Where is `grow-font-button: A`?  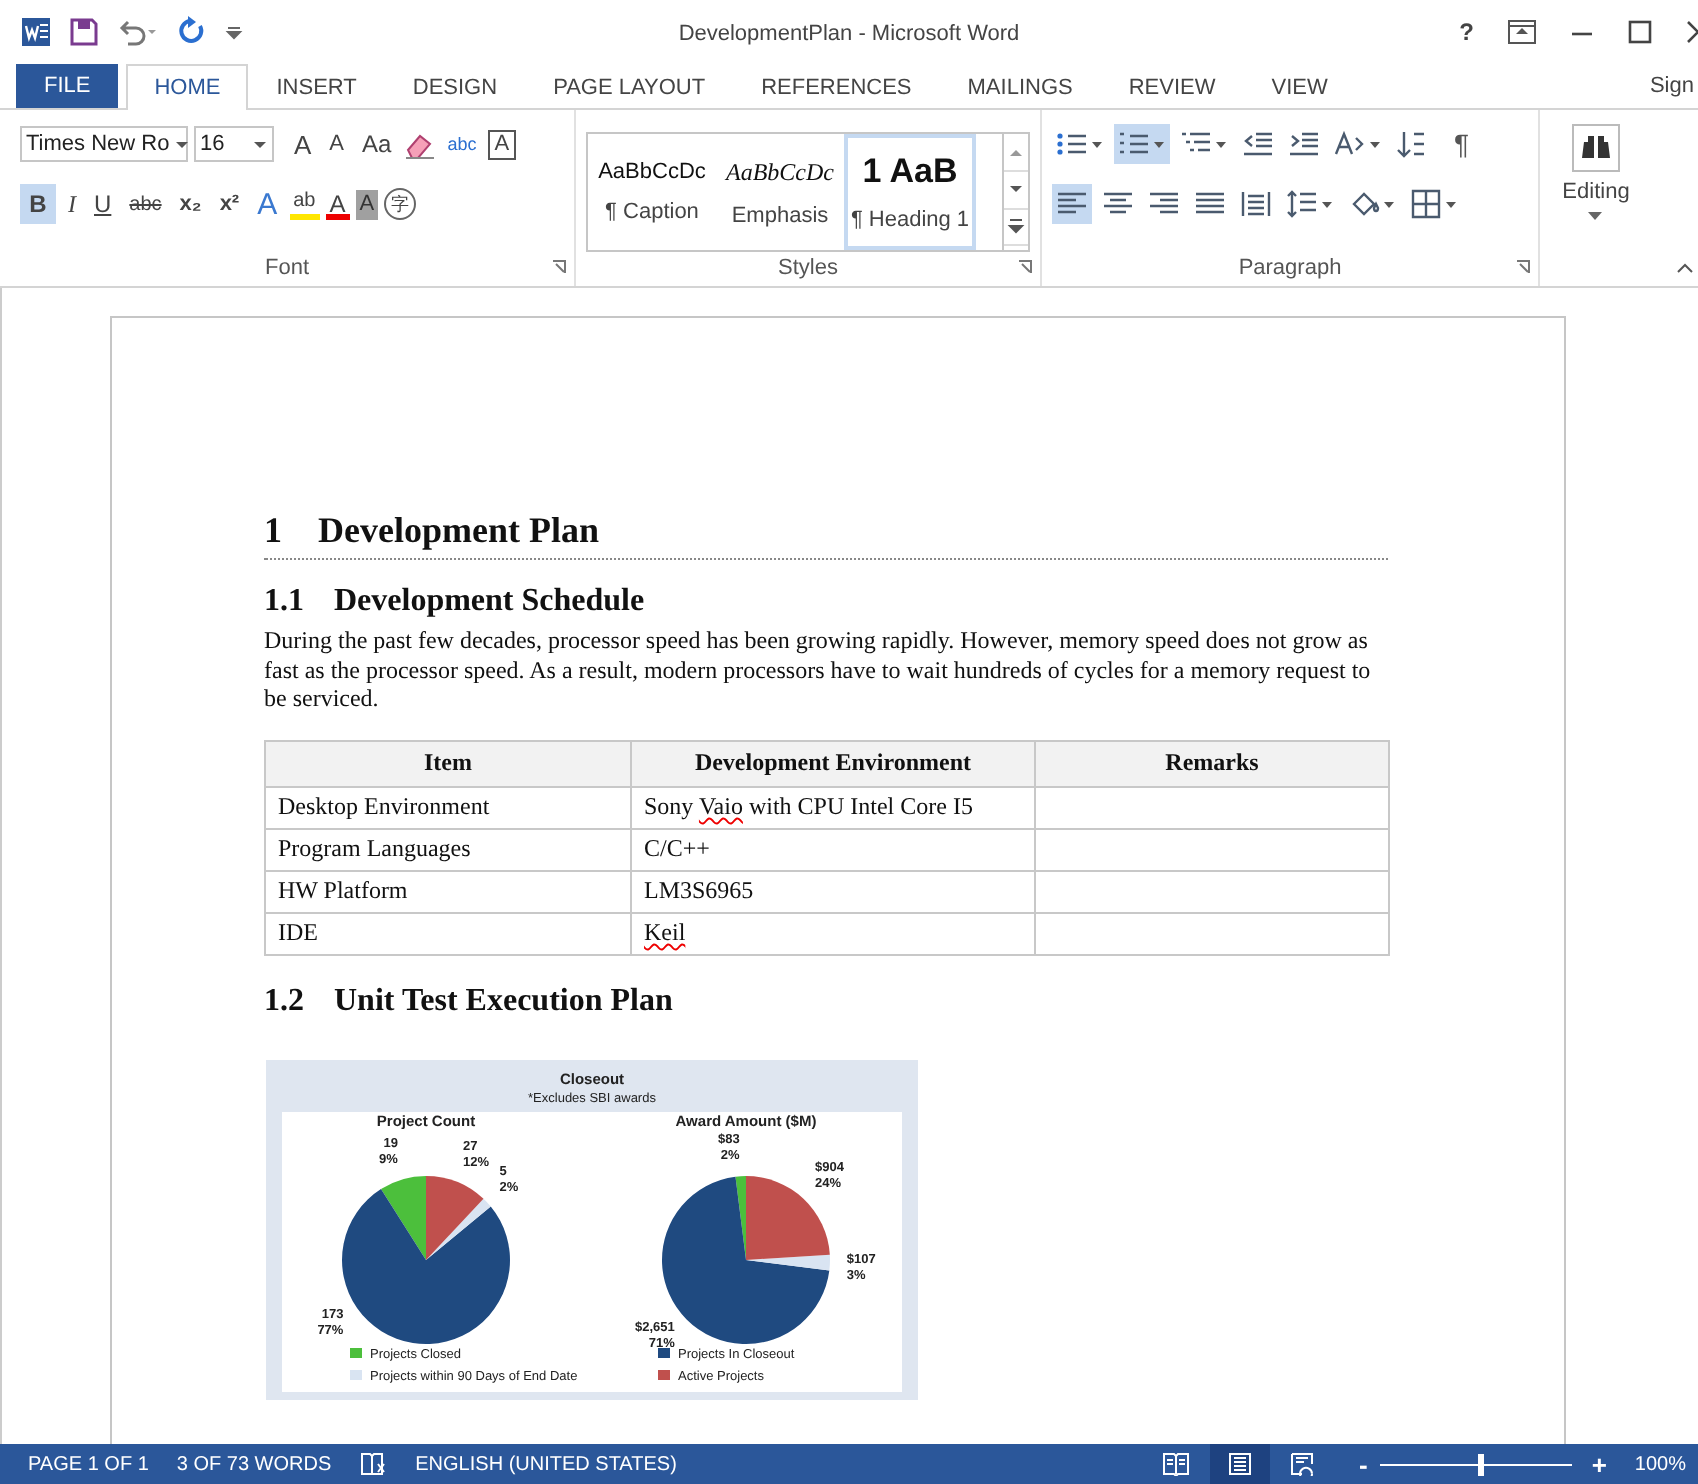 grow-font-button: A is located at coordinates (303, 144).